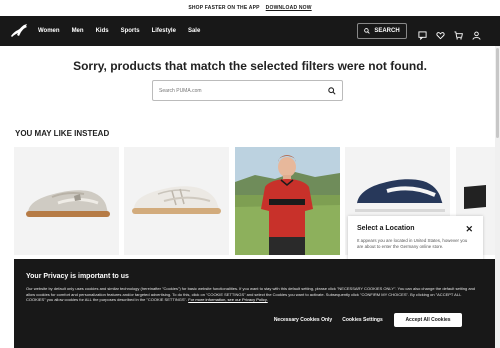 Image resolution: width=500 pixels, height=348 pixels. I want to click on model-in-red-jersey-image, so click(287, 201).